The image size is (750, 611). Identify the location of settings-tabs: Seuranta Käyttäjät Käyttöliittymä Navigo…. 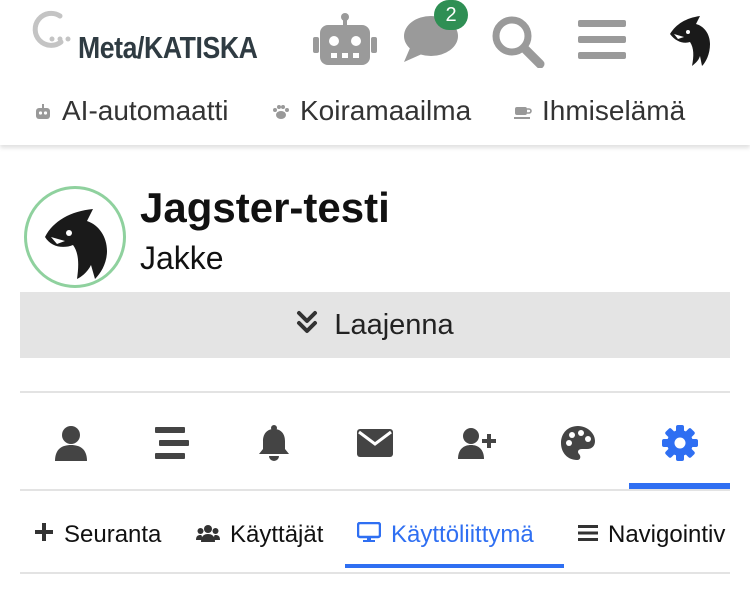
(375, 538).